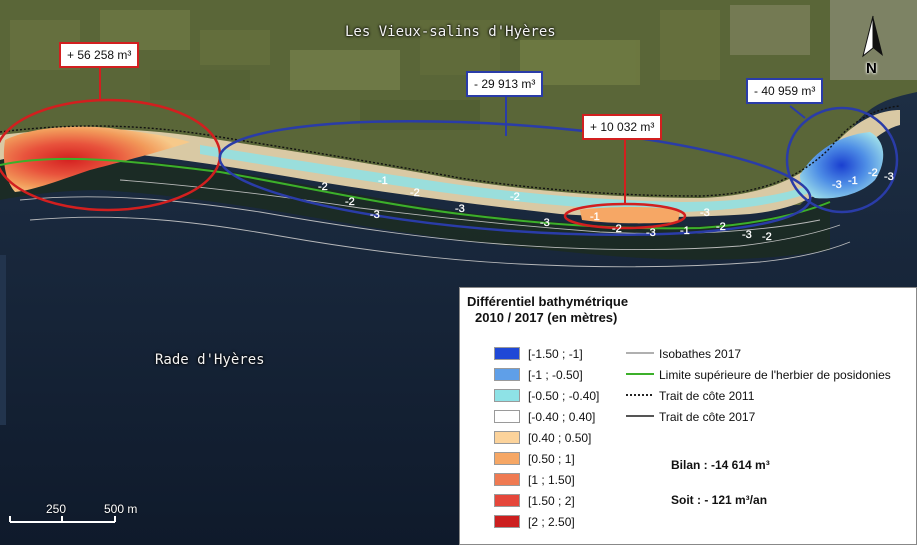  I want to click on legend-class-label: [0.50 ; 1], so click(551, 459).